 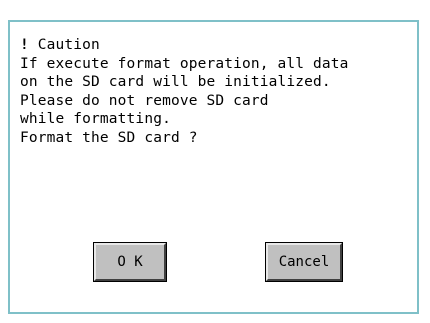 What do you see at coordinates (68, 45) in the screenshot?
I see `caution-title: Caution` at bounding box center [68, 45].